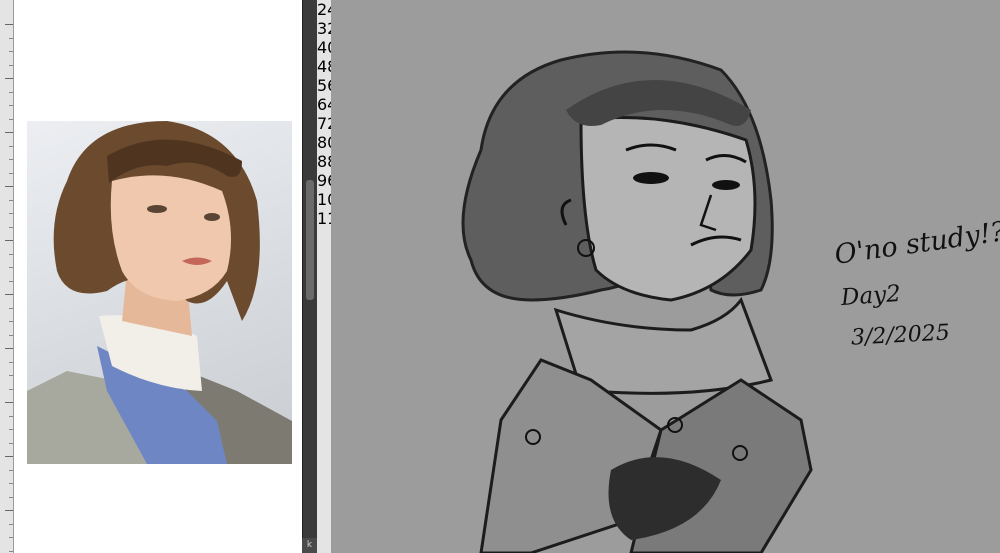 This screenshot has height=553, width=1000. Describe the element at coordinates (0, 235) in the screenshot. I see `reference-ruler-label: 240` at that location.